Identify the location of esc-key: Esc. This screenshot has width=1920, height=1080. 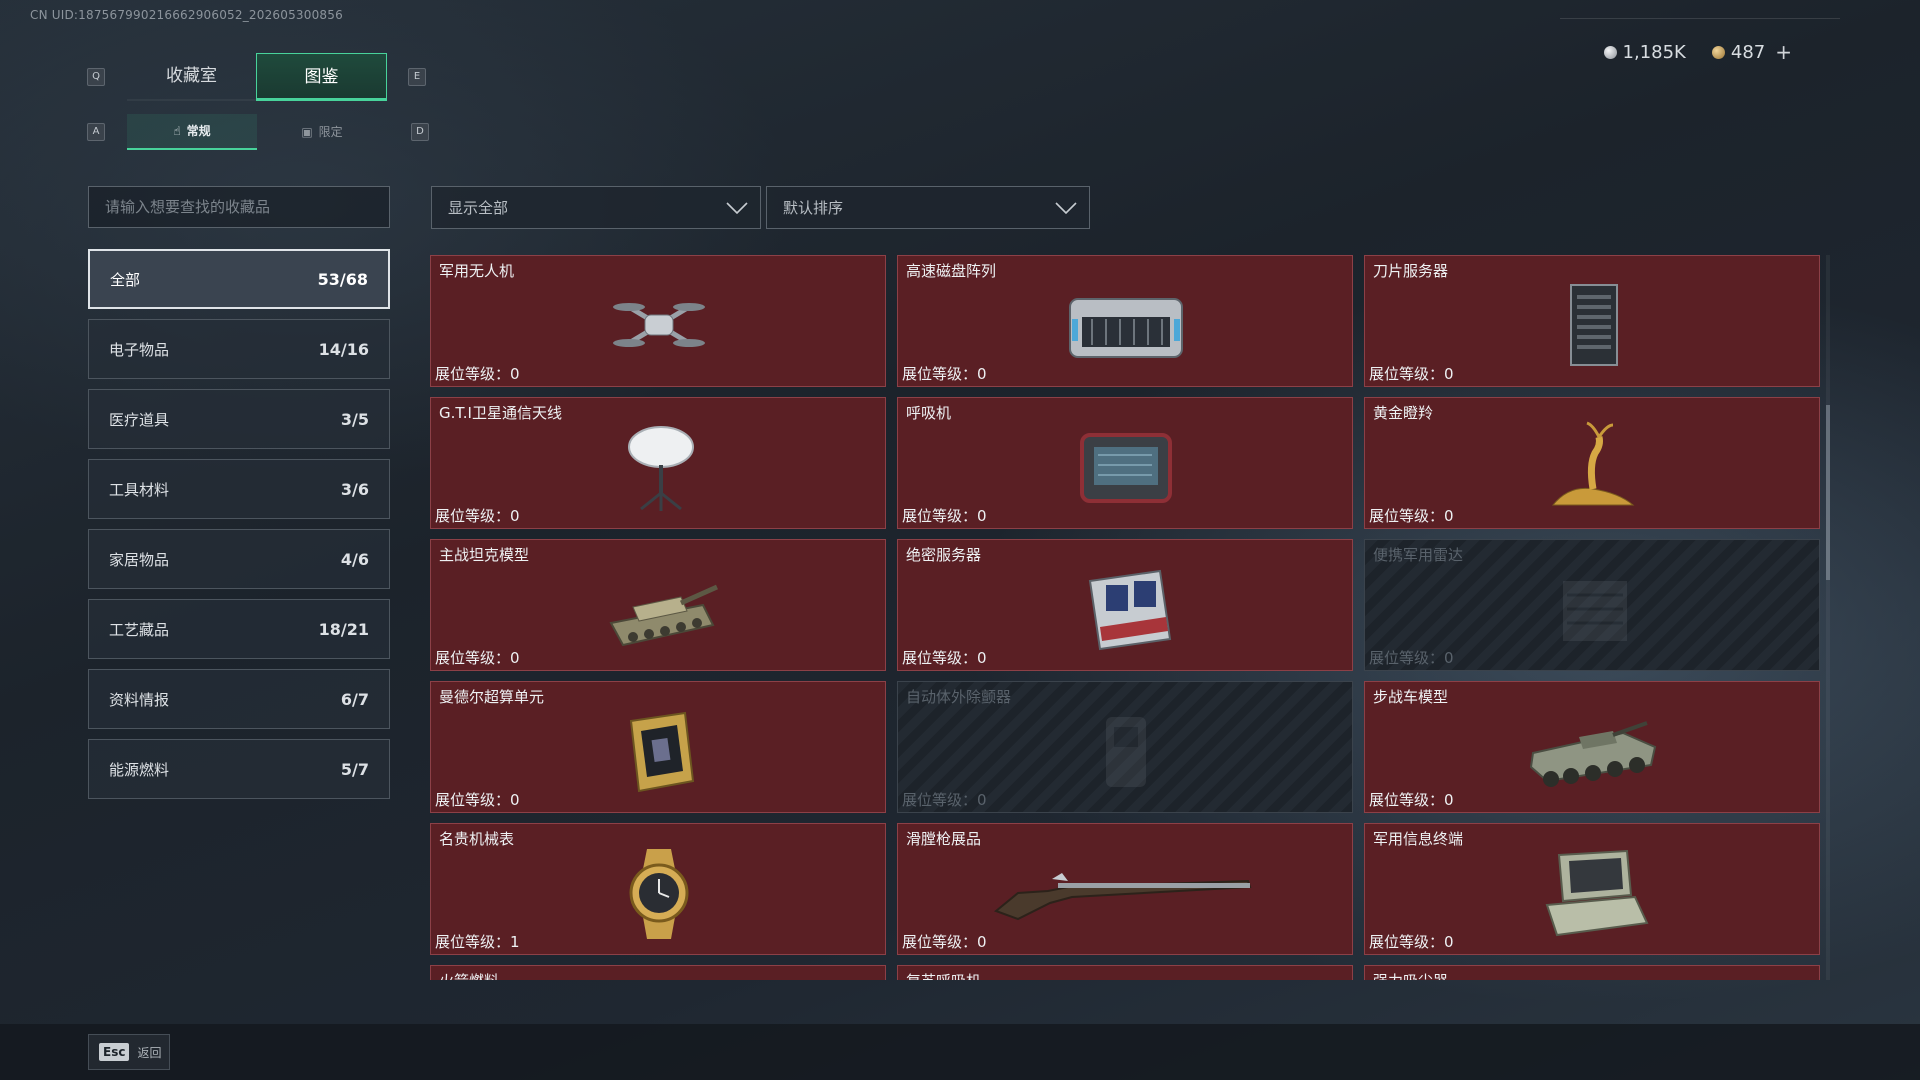
(114, 1052).